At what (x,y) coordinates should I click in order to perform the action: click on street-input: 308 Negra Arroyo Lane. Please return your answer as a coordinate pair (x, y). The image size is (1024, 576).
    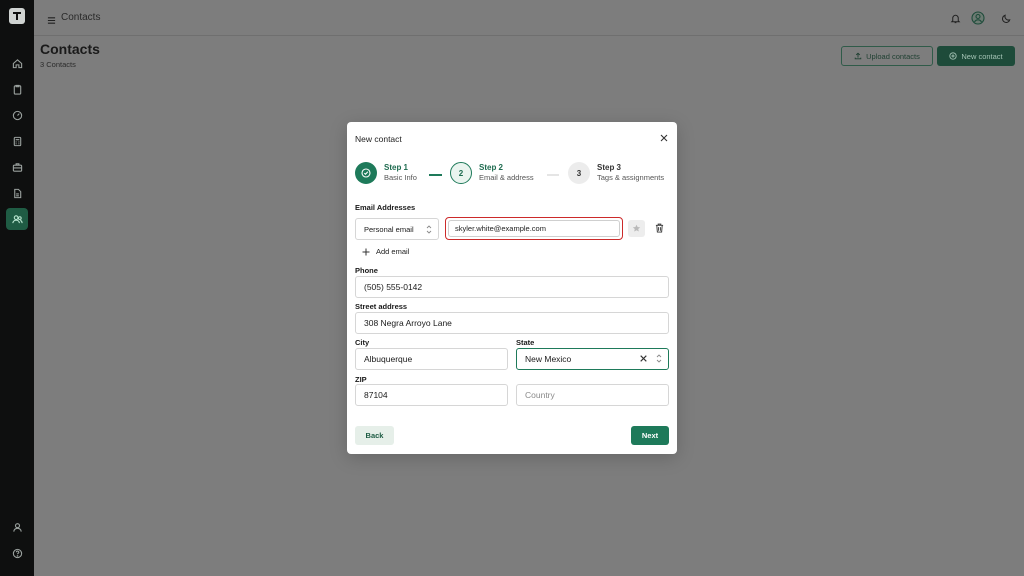
    Looking at the image, I should click on (512, 323).